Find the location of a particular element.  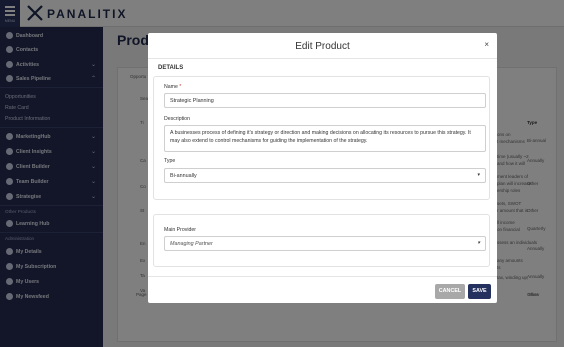

type-select-value: Bi-annually is located at coordinates (183, 176).